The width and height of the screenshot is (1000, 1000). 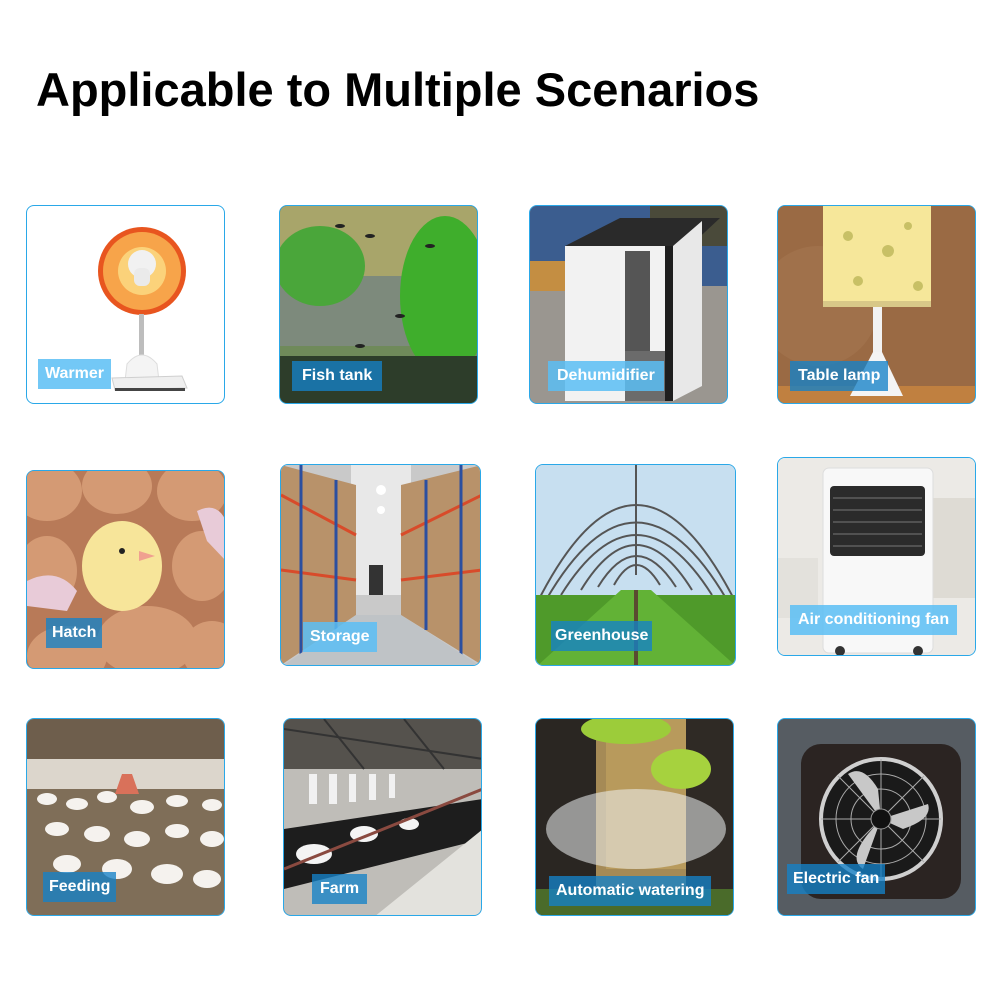 What do you see at coordinates (836, 879) in the screenshot?
I see `scenario-label: Electric fan` at bounding box center [836, 879].